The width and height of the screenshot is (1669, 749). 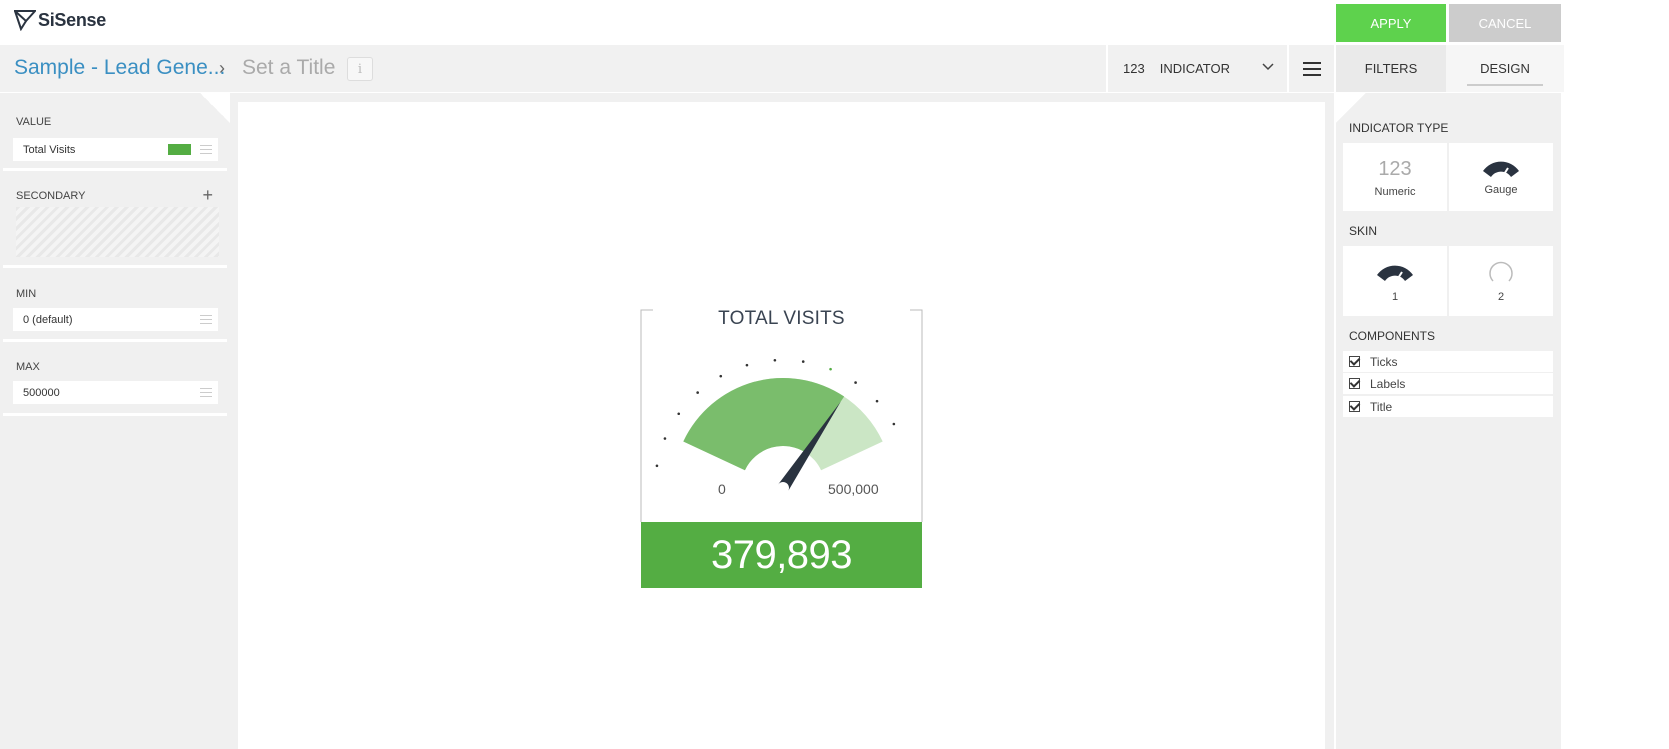 I want to click on chevron-down-icon, so click(x=1268, y=67).